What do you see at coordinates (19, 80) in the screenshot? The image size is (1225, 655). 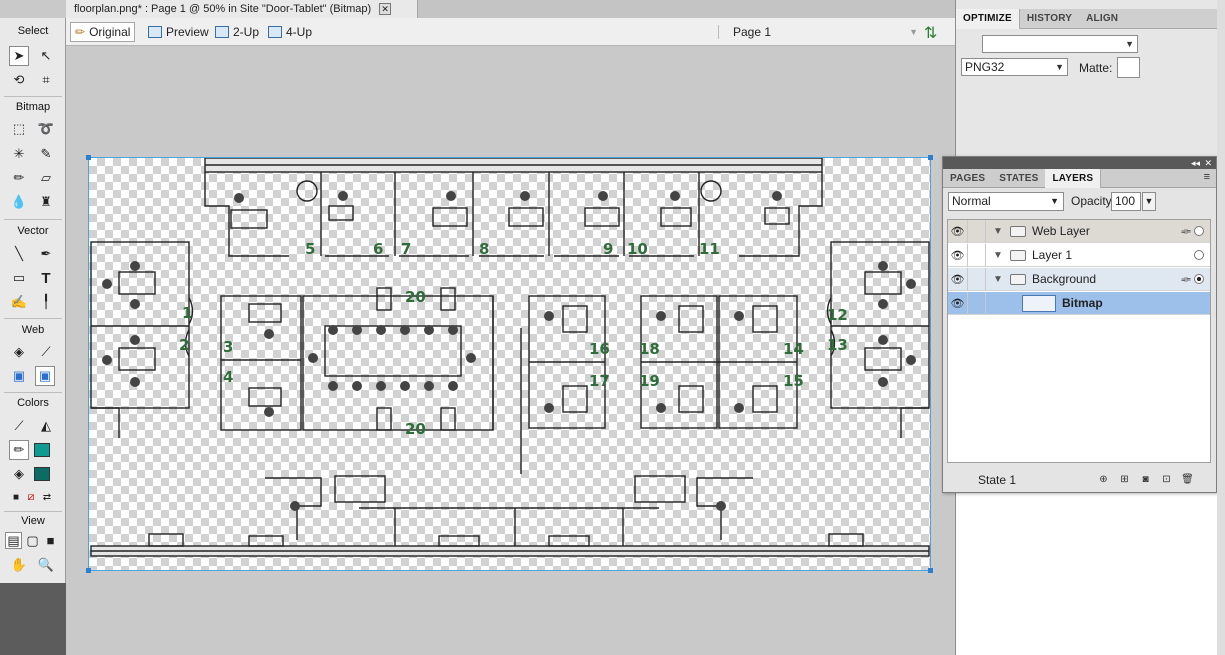 I see `scale-tool-icon: ⟲` at bounding box center [19, 80].